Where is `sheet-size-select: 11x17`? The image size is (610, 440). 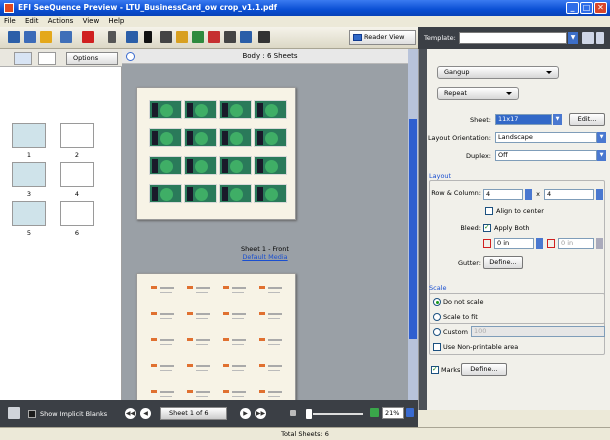 sheet-size-select: 11x17 is located at coordinates (523, 119).